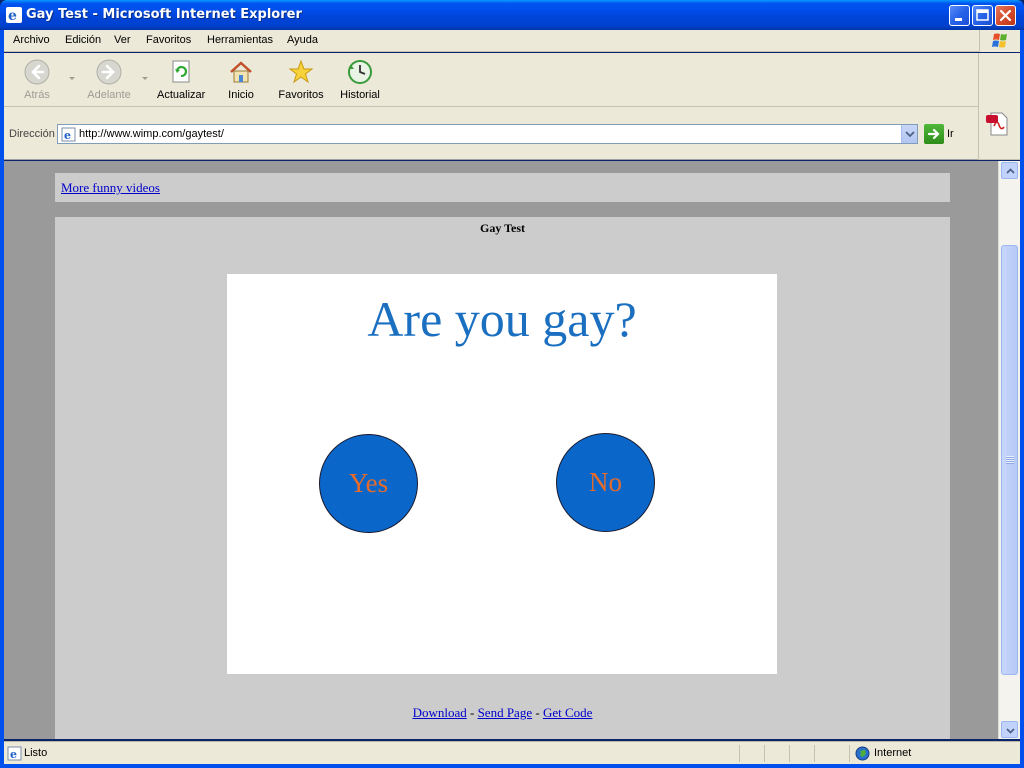  I want to click on send-page-link: Send Page, so click(505, 712).